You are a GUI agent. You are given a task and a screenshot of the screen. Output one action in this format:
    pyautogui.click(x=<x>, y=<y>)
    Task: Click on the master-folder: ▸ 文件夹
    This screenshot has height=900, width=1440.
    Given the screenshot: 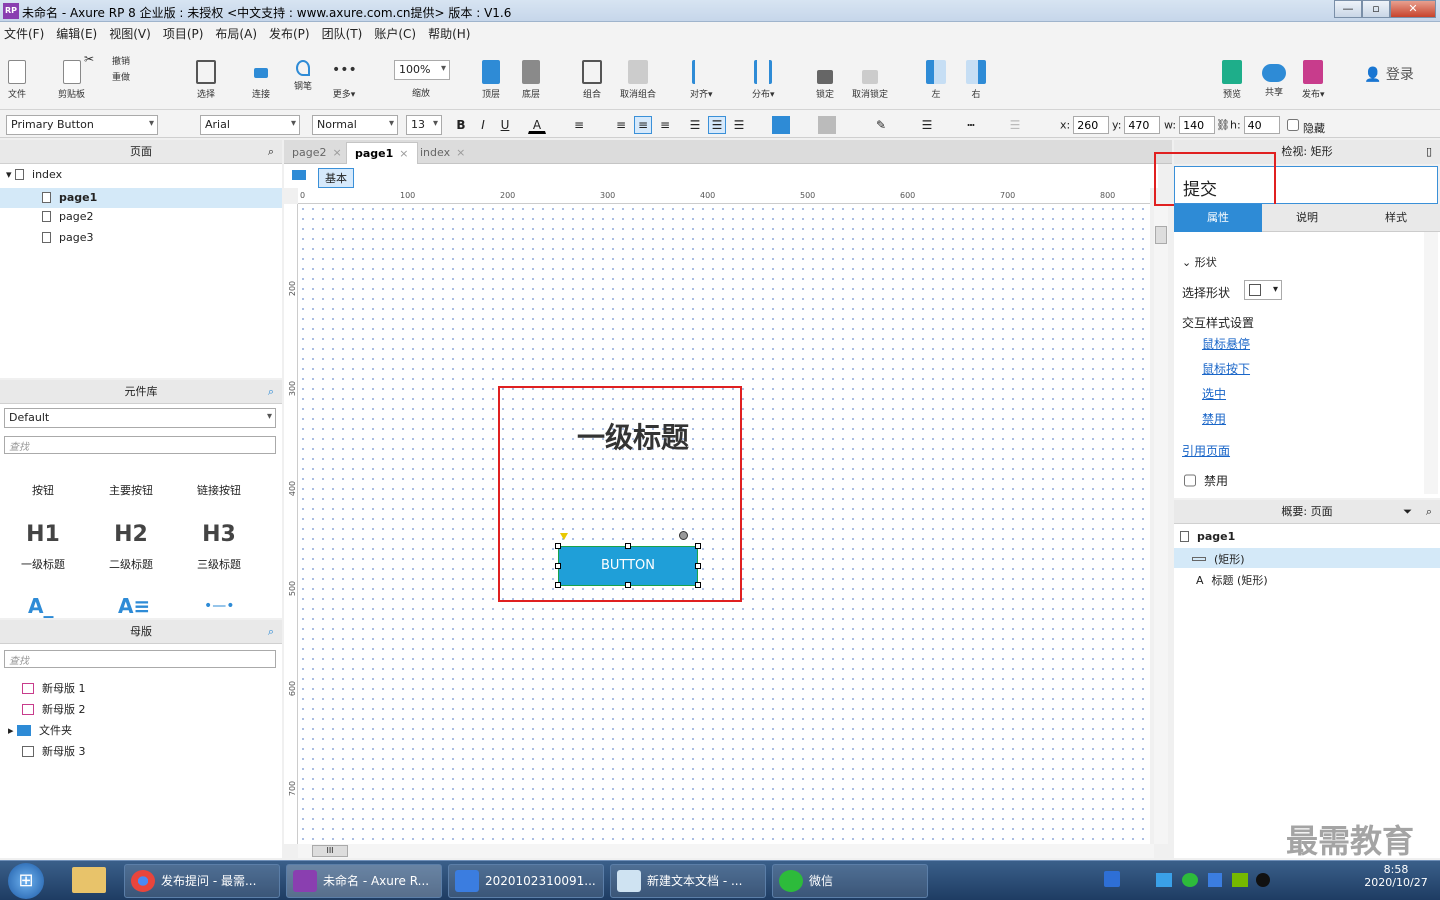 What is the action you would take?
    pyautogui.click(x=40, y=730)
    